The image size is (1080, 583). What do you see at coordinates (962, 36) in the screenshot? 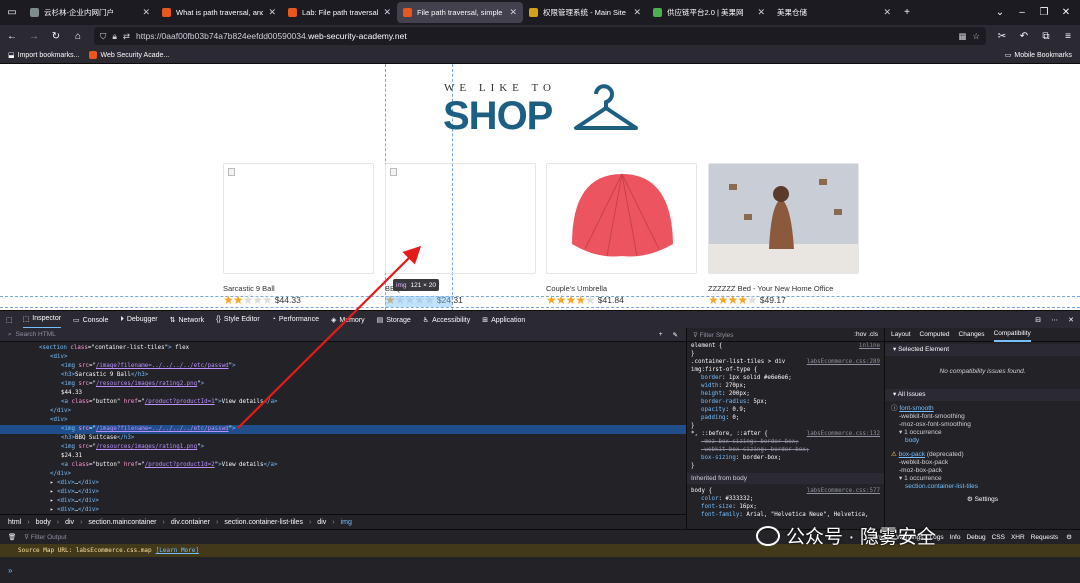
I see `qr-code-icon: ▦` at bounding box center [962, 36].